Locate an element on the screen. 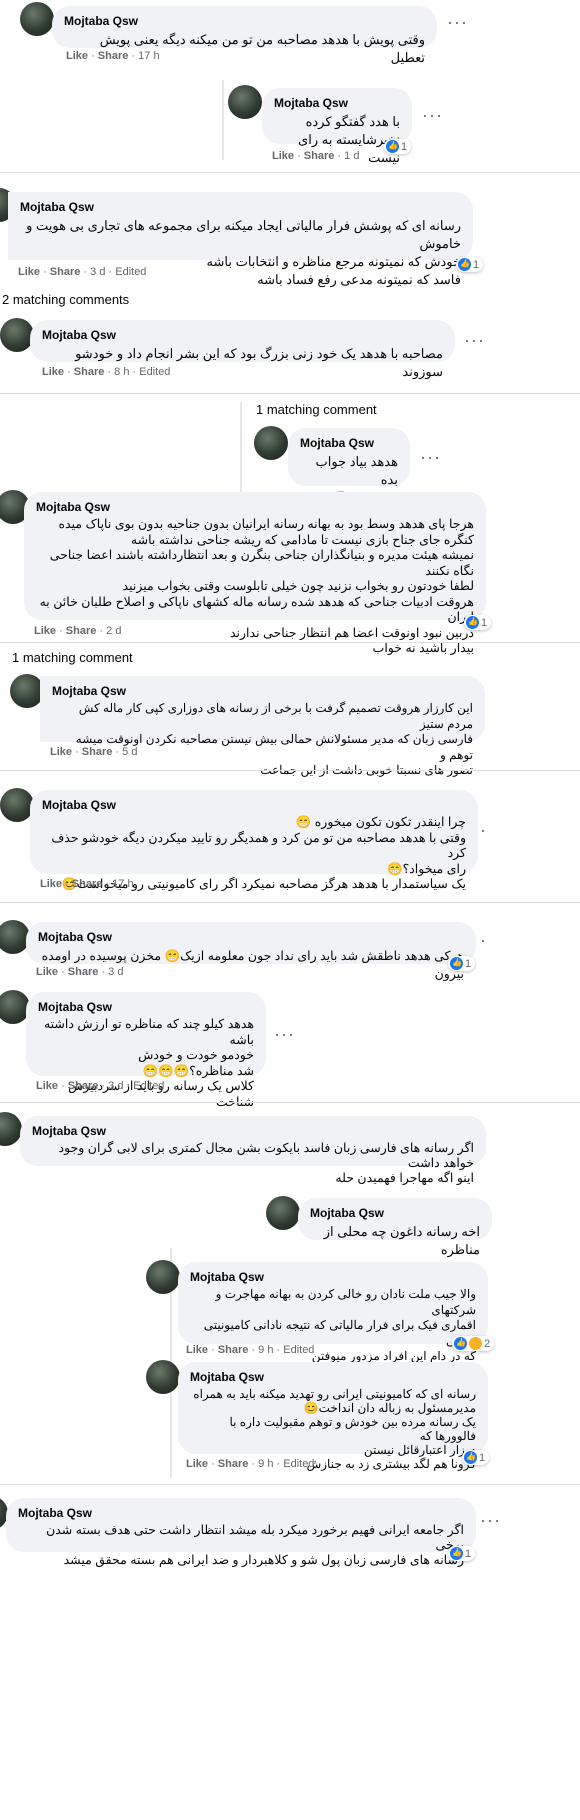  comment-text: اخه رسانه داغون چه محلی از مناظره is located at coordinates (401, 1240).